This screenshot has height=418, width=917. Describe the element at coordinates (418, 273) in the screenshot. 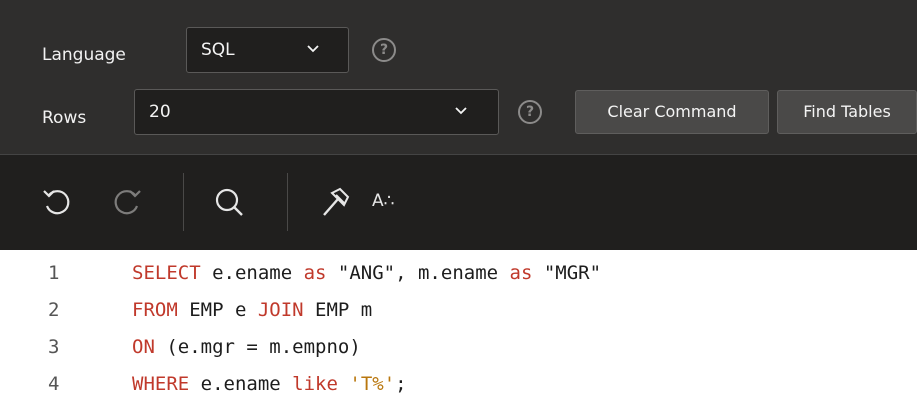

I see `code-token: "ANG", m.ename` at that location.